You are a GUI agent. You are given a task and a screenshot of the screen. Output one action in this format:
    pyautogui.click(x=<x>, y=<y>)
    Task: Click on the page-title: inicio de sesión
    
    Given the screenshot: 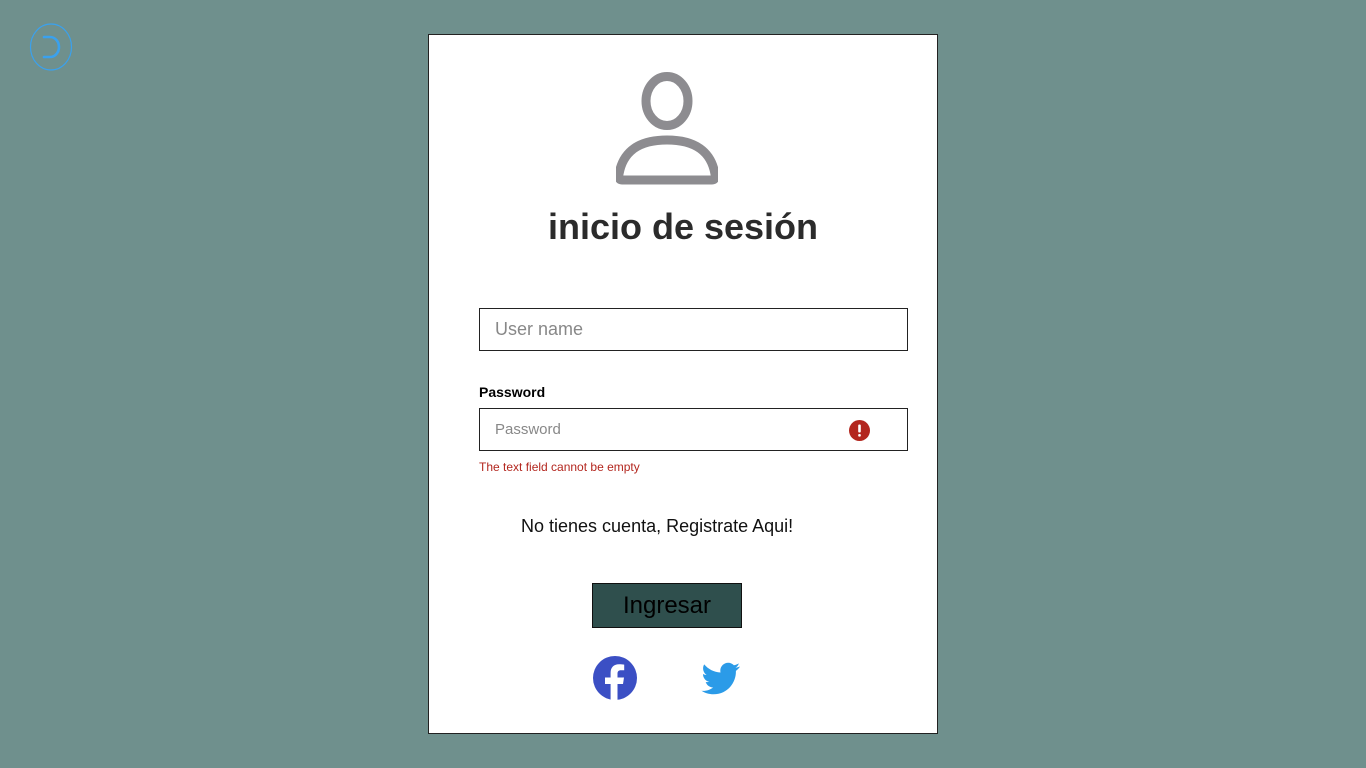 What is the action you would take?
    pyautogui.click(x=683, y=226)
    